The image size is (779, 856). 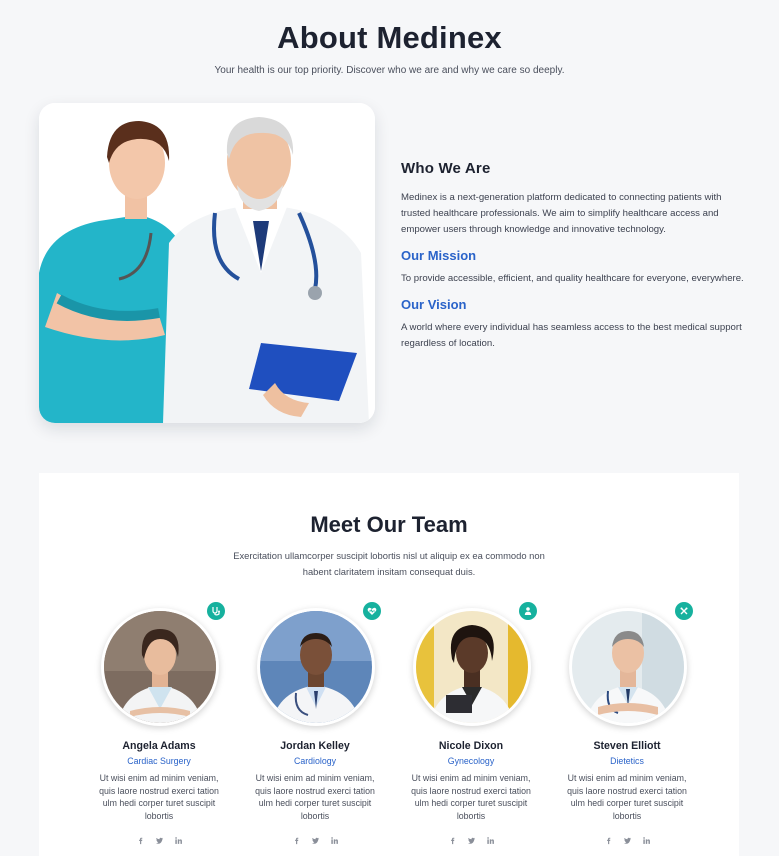 I want to click on member-role: Cardiology, so click(x=315, y=761).